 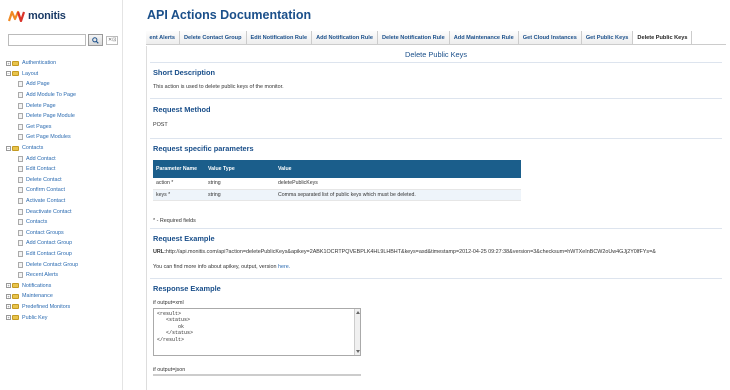 What do you see at coordinates (358, 312) in the screenshot?
I see `scroll-up-icon` at bounding box center [358, 312].